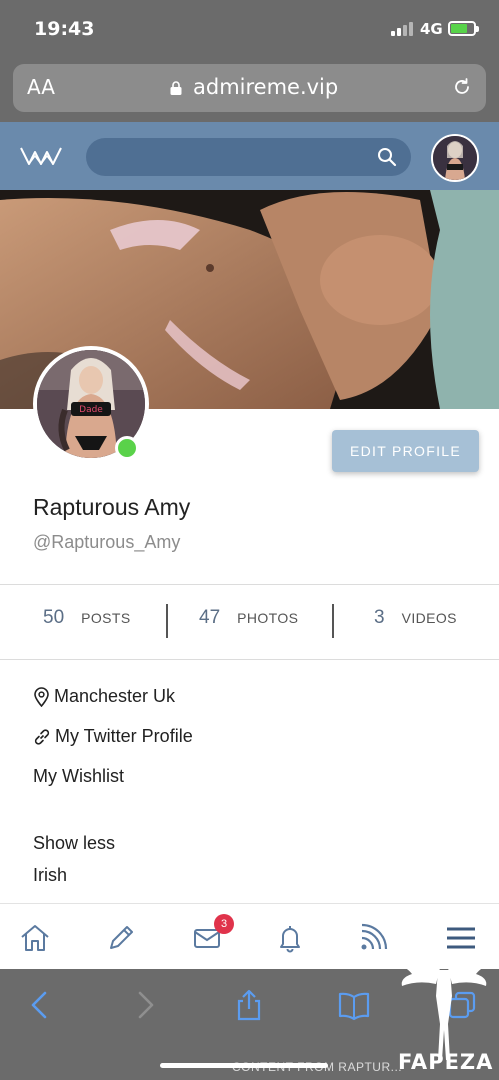 This screenshot has height=1080, width=499. What do you see at coordinates (107, 542) in the screenshot?
I see `profile-handle: @Rapturous_Amy` at bounding box center [107, 542].